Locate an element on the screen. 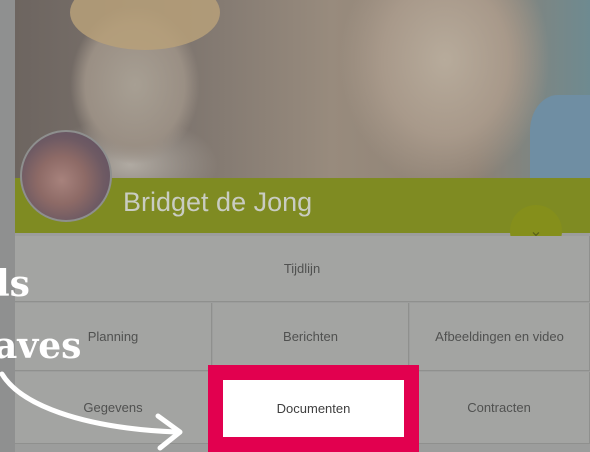 This screenshot has height=452, width=590. profile-name: Bridget de Jong is located at coordinates (218, 202).